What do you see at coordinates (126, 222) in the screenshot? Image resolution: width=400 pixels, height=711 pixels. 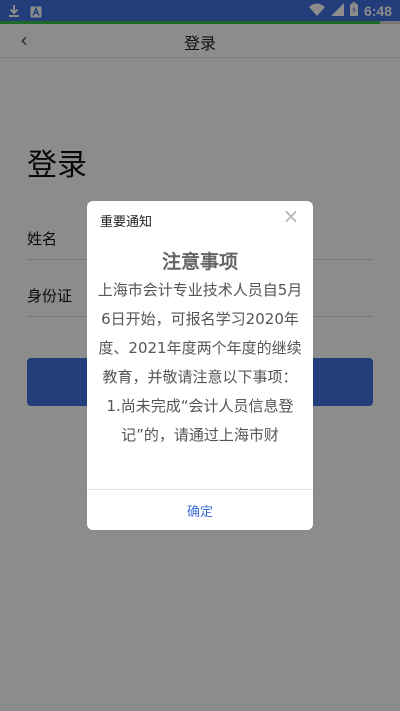 I see `dialog-title: 重要通知` at bounding box center [126, 222].